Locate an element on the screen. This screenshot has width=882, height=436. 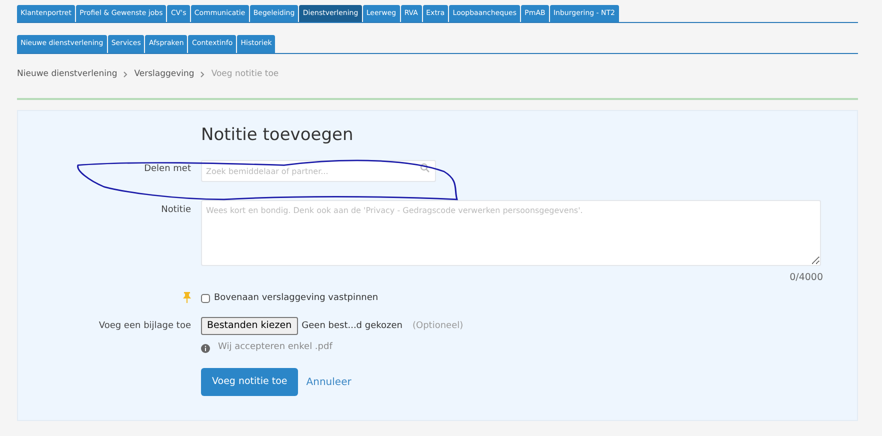
field-label: Notitie is located at coordinates (176, 211).